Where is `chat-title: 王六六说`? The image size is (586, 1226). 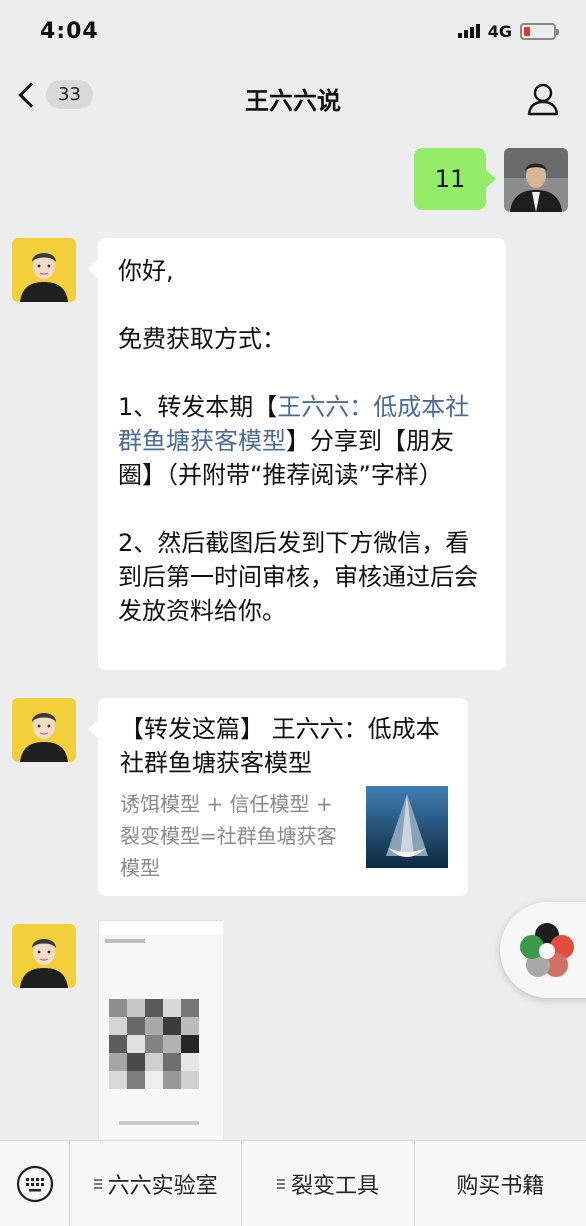 chat-title: 王六六说 is located at coordinates (293, 100).